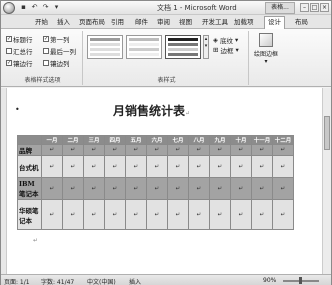 The width and height of the screenshot is (332, 285). Describe the element at coordinates (141, 22) in the screenshot. I see `tab-mailings: 邮件` at that location.